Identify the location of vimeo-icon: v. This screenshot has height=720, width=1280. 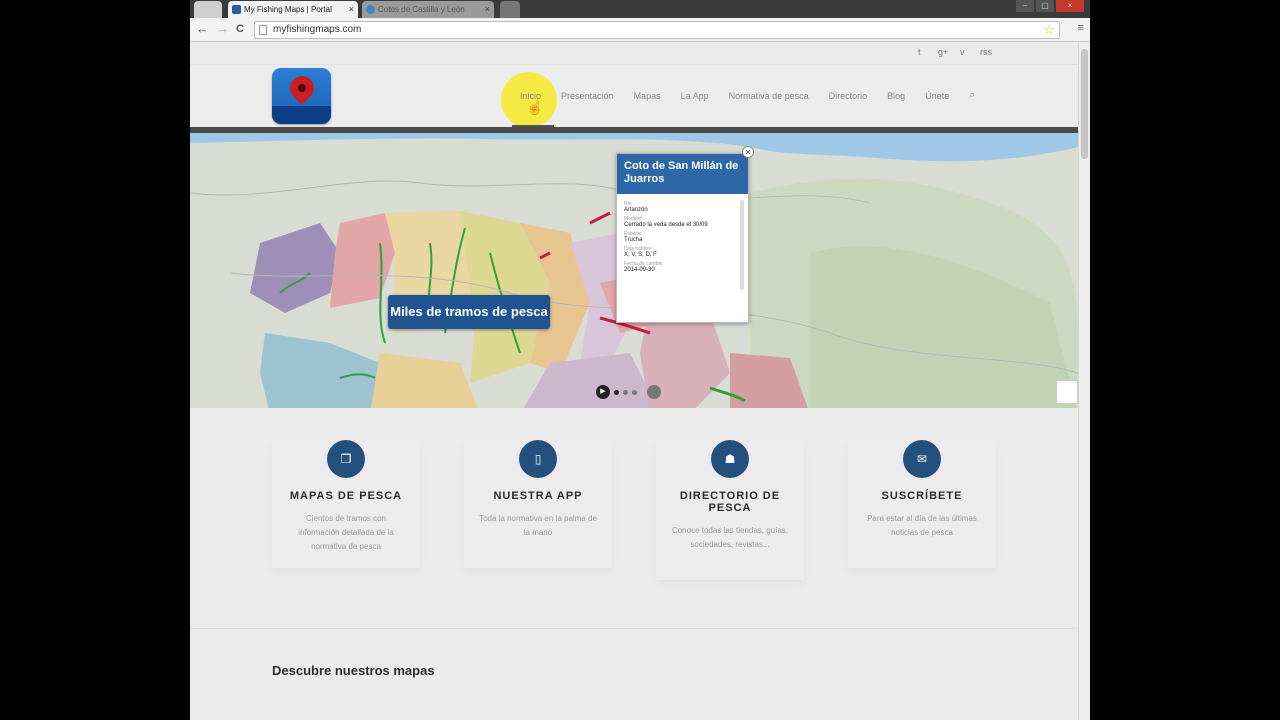
(962, 52).